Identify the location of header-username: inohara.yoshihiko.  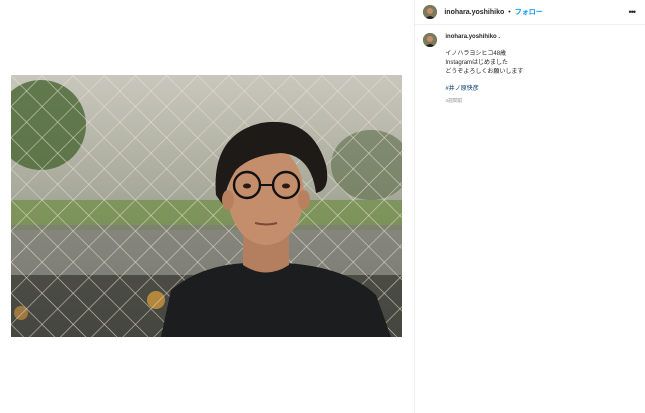
(474, 12).